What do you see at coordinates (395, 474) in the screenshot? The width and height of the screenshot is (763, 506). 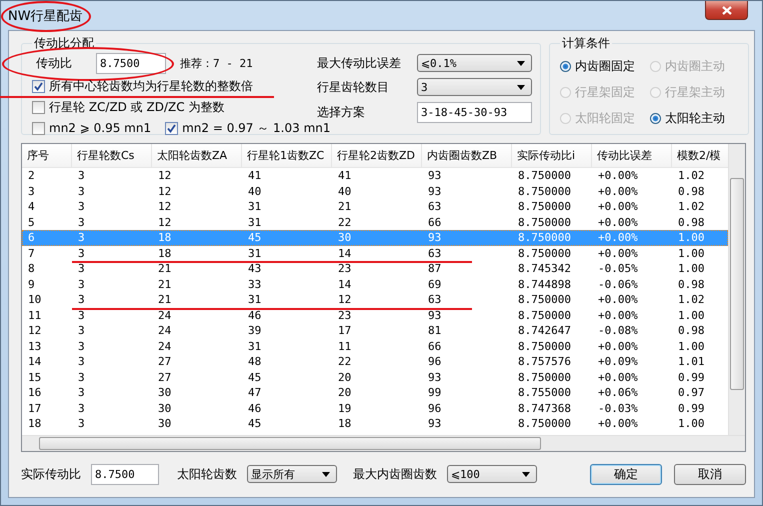 I see `field-label: 最大内齿圈齿数` at bounding box center [395, 474].